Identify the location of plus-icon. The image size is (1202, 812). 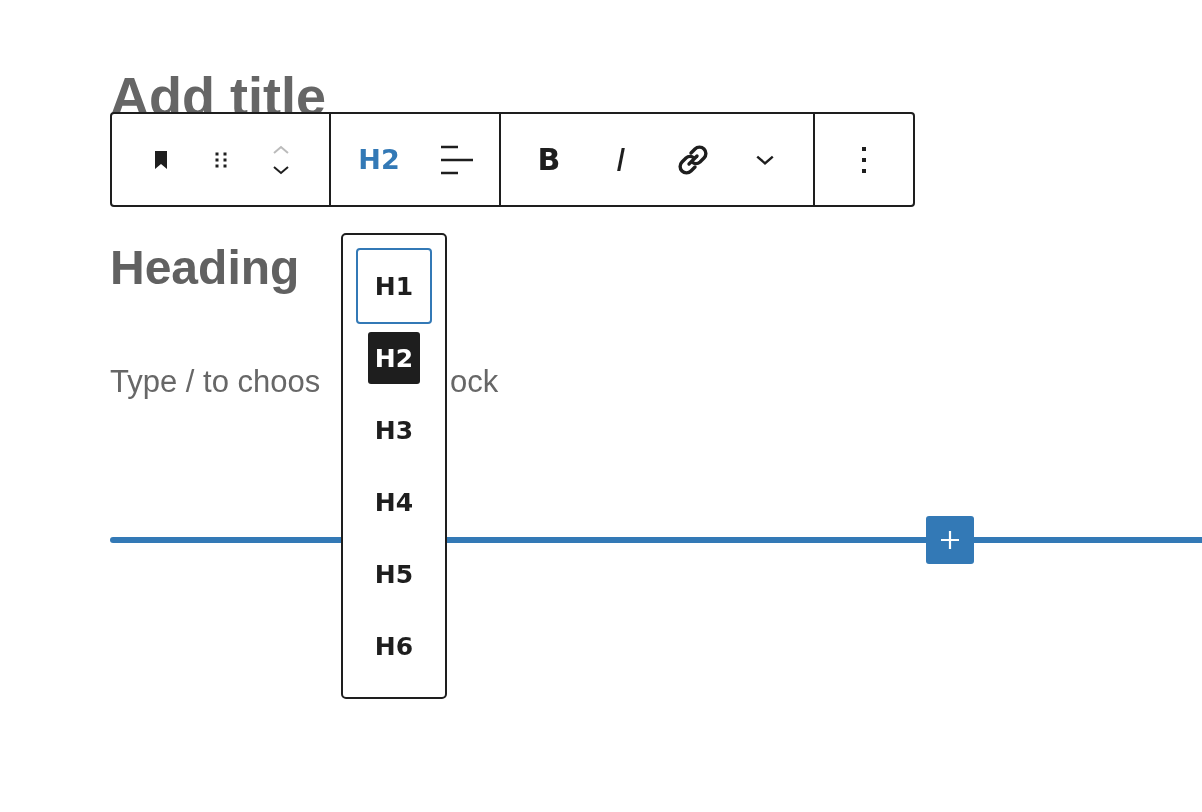
(950, 540).